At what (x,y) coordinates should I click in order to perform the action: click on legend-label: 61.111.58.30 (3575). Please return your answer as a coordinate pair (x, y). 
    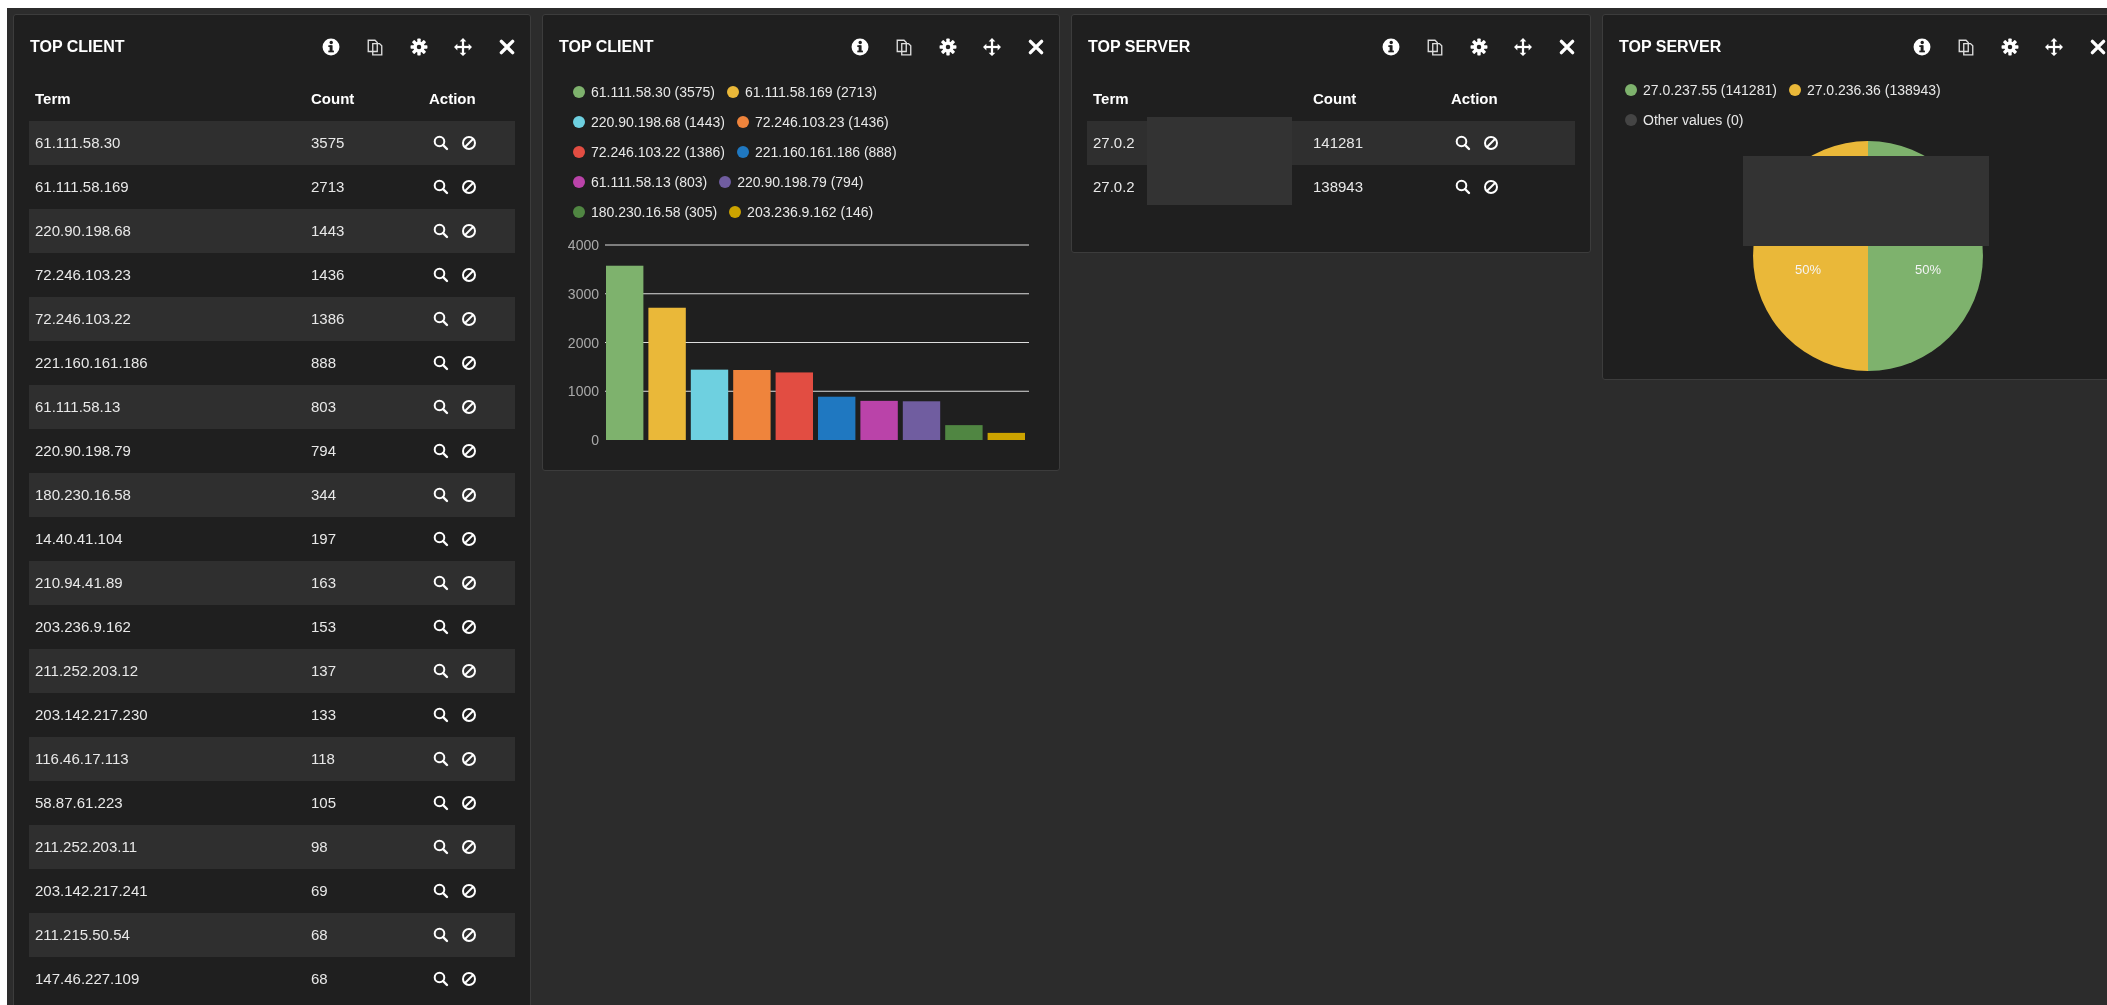
    Looking at the image, I should click on (653, 92).